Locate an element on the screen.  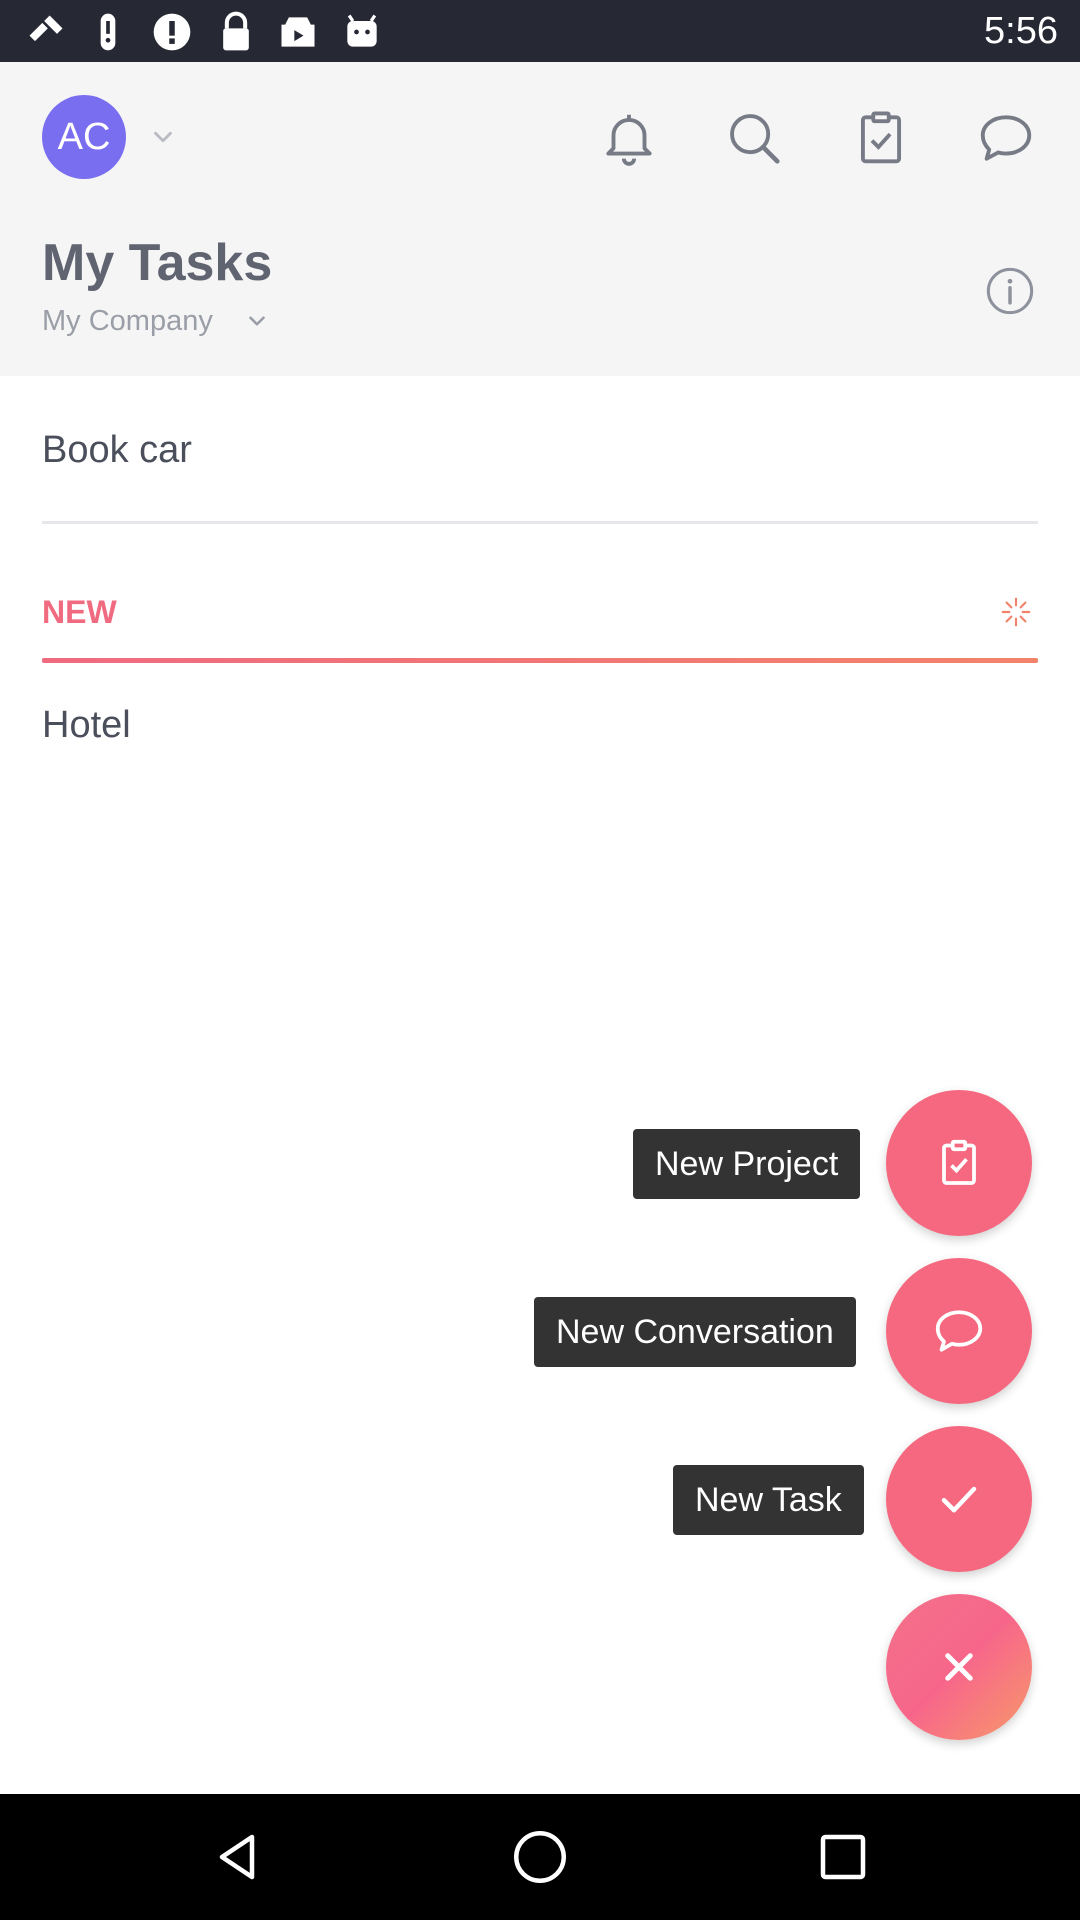
info-circle-icon is located at coordinates (172, 32).